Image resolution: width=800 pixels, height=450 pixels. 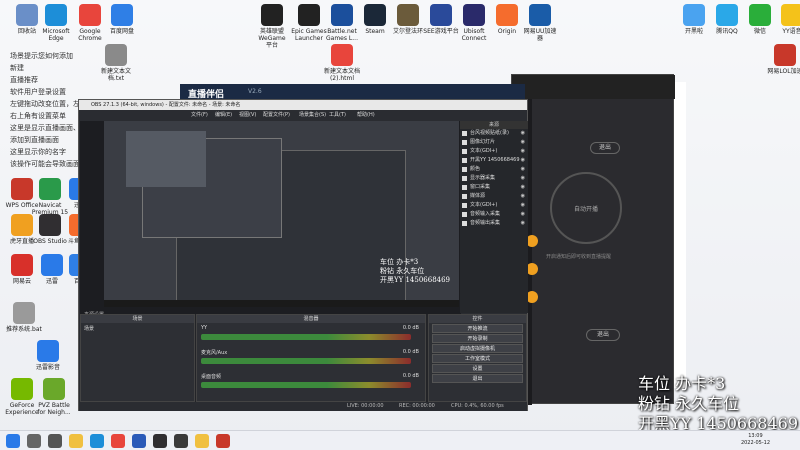 I want to click on desktop-icon: 网易LOL加速, so click(x=781, y=59).